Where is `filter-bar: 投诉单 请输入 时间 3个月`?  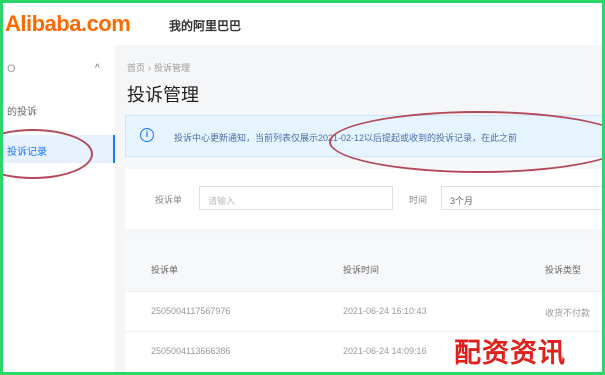 filter-bar: 投诉单 请输入 时间 3个月 is located at coordinates (363, 199).